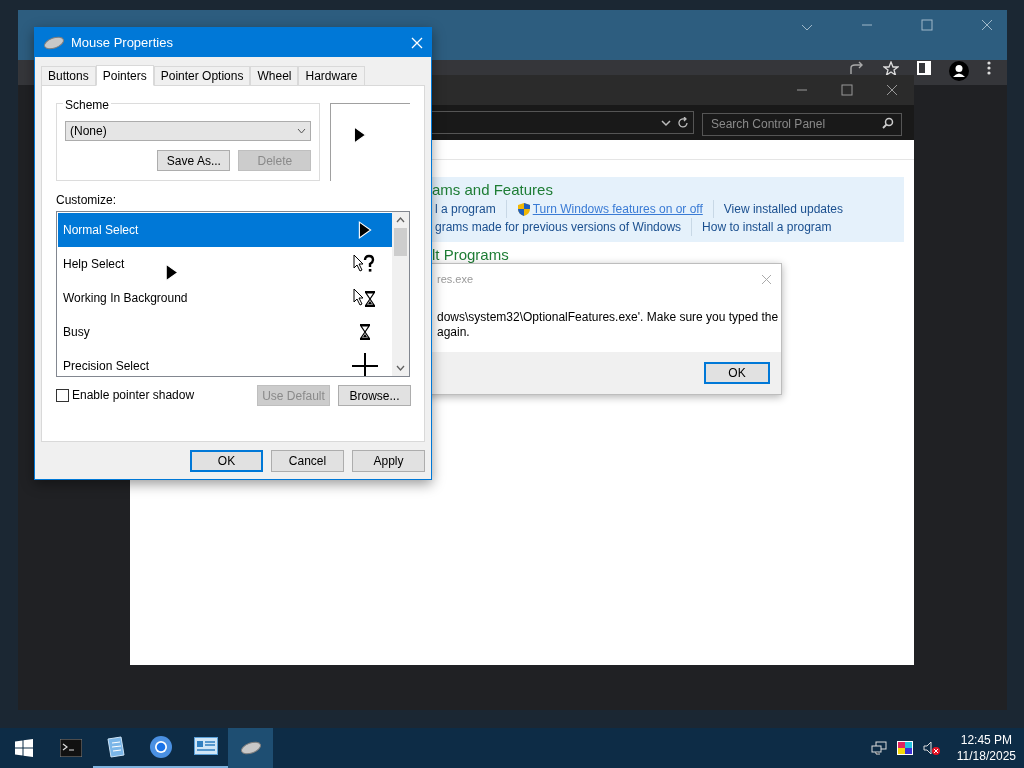 This screenshot has height=768, width=1024. I want to click on search-icon, so click(888, 123).